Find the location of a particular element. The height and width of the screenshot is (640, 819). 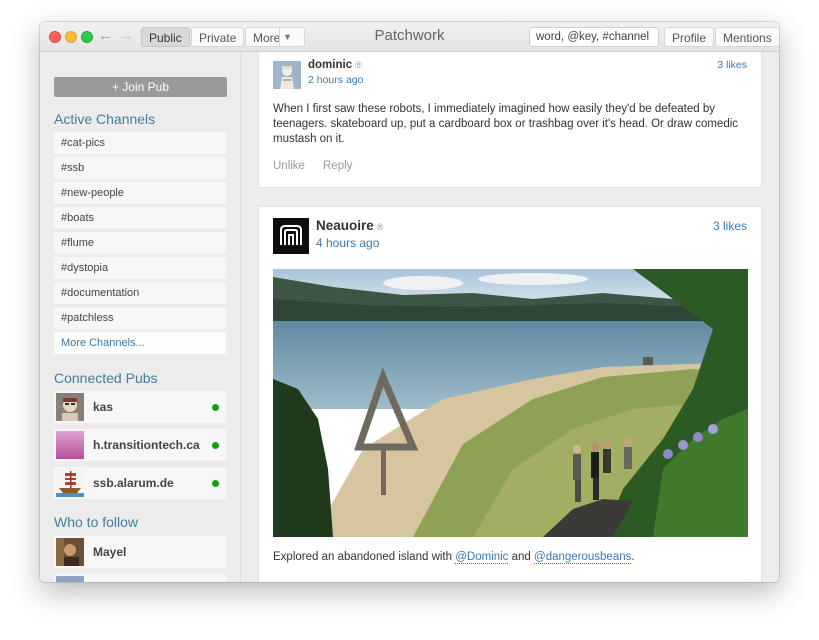

follow-suggestion is located at coordinates (140, 578).